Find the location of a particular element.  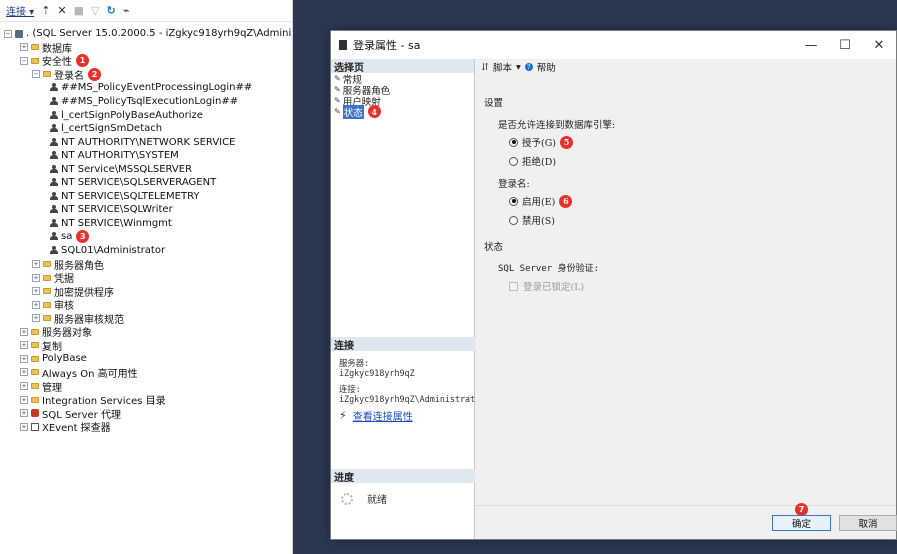

step-badge-2: 2 is located at coordinates (94, 74).